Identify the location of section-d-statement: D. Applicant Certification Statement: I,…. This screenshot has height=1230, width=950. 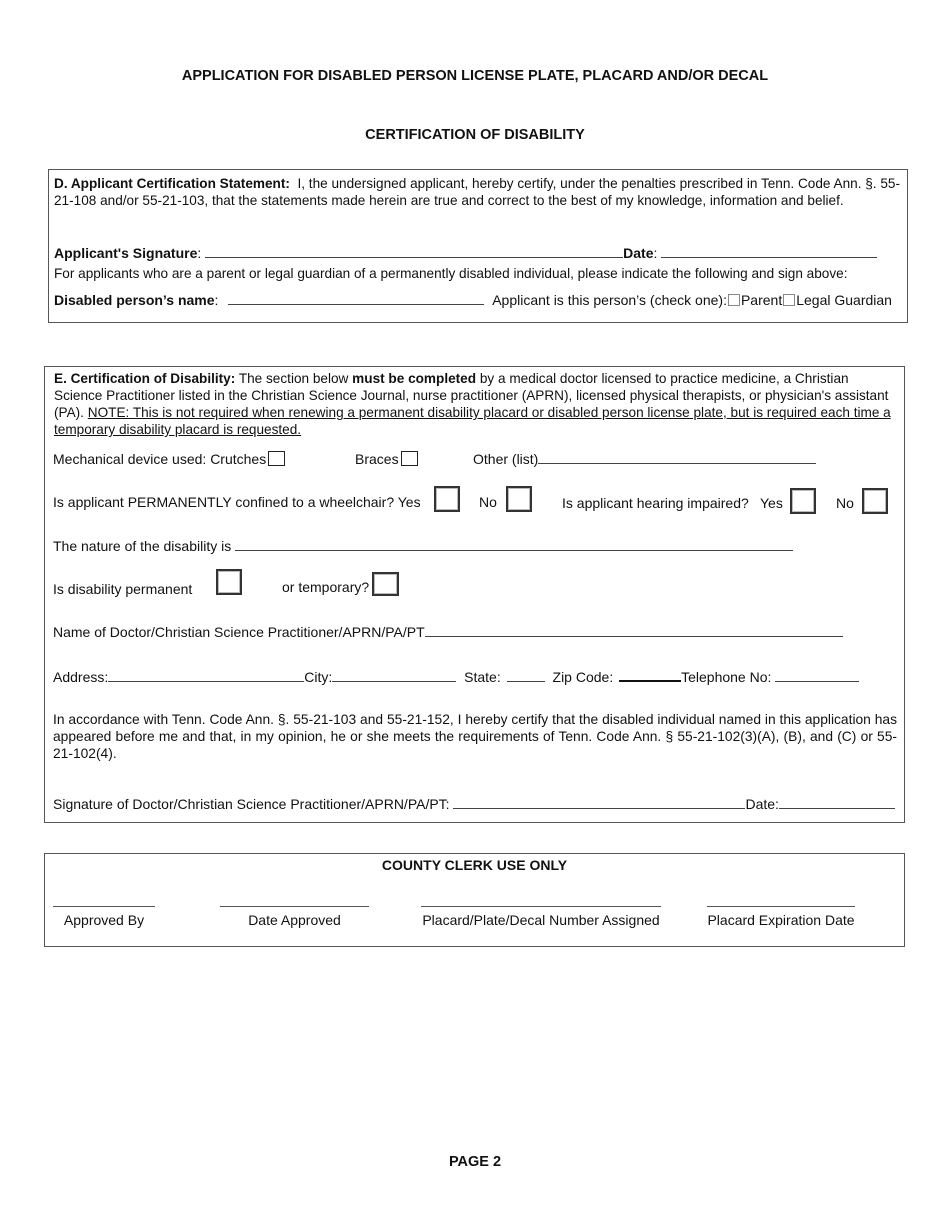
(477, 192).